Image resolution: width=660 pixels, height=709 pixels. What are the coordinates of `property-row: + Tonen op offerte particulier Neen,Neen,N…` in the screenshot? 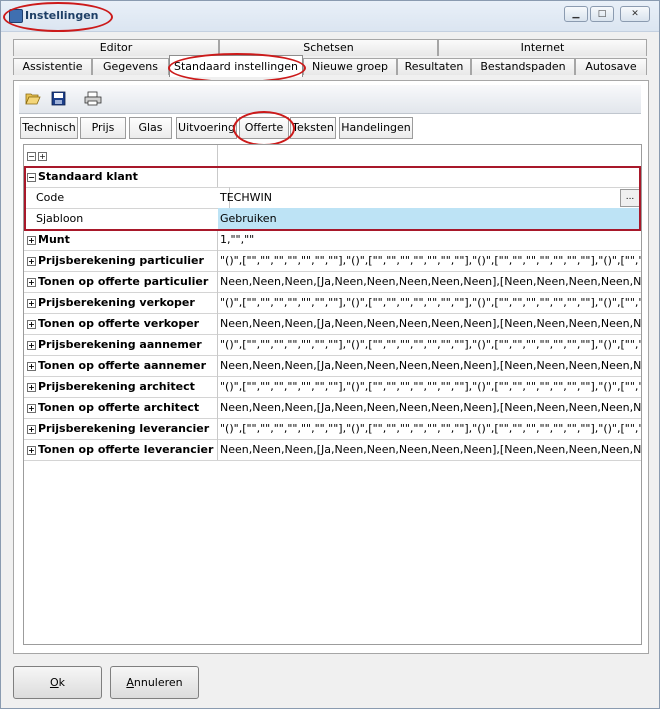 It's located at (332, 282).